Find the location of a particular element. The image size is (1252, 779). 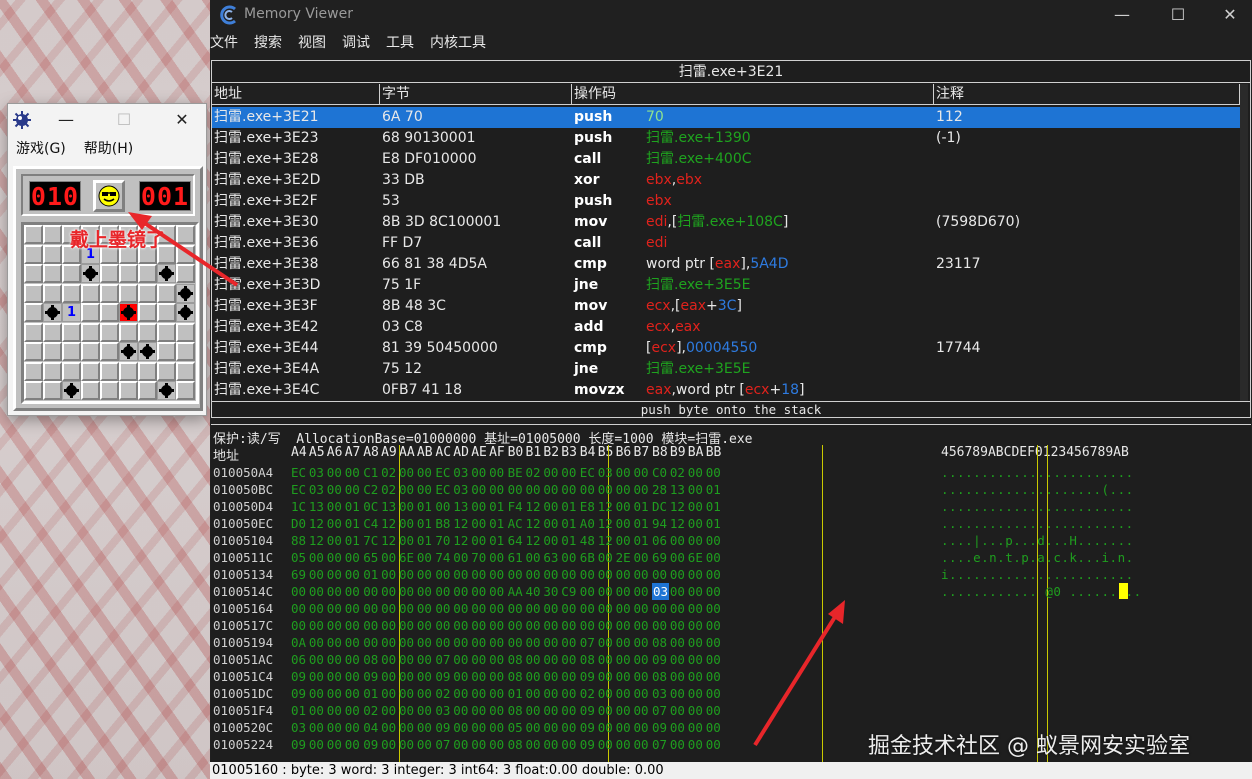

hex-byte: 64 is located at coordinates (515, 540).